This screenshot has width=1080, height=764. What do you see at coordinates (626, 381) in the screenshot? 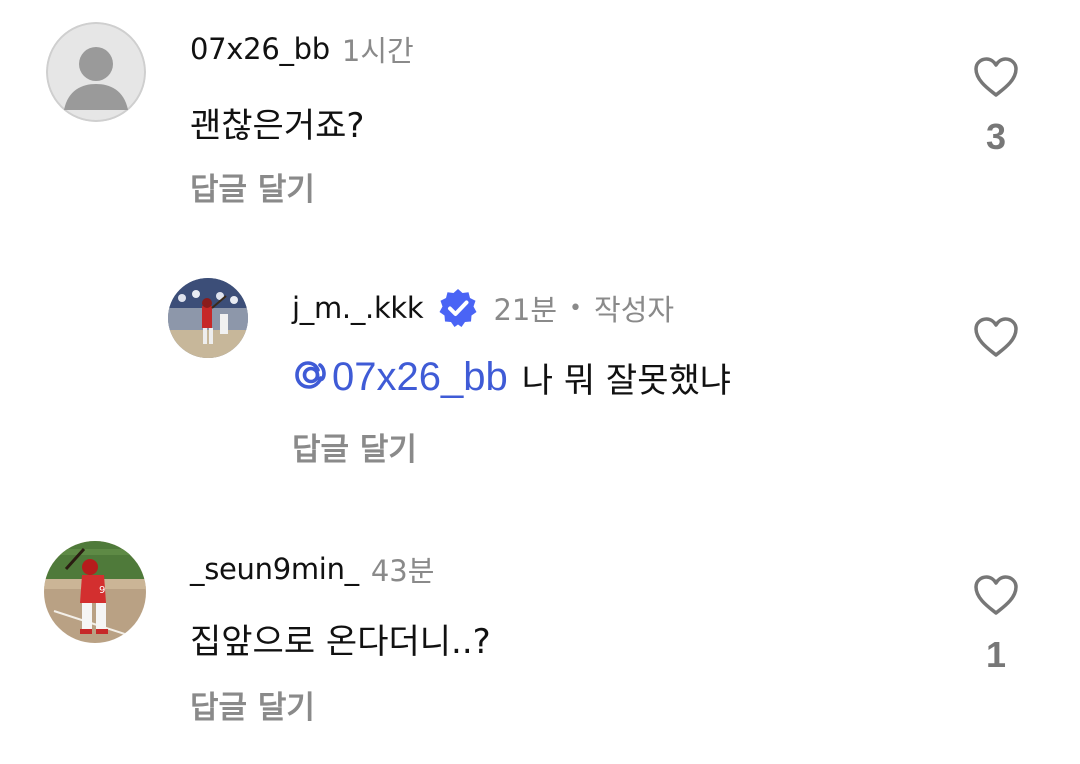
I see `comment-text: 나 뭐 잘못했냐` at bounding box center [626, 381].